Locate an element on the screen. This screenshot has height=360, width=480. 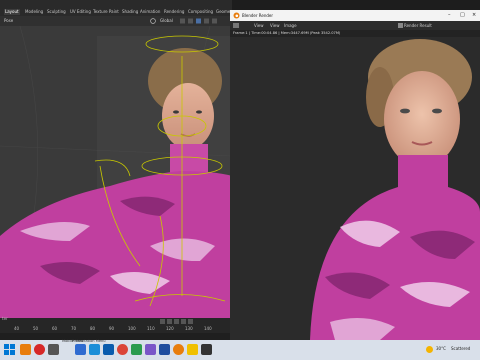
playback-buttons-icon is located at coordinates (180, 321).